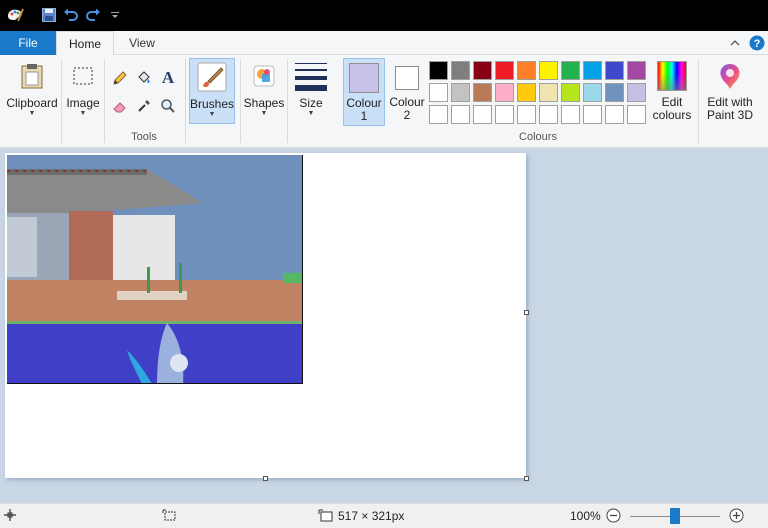 The height and width of the screenshot is (528, 768). I want to click on colour-2-button: Colour 2, so click(407, 92).